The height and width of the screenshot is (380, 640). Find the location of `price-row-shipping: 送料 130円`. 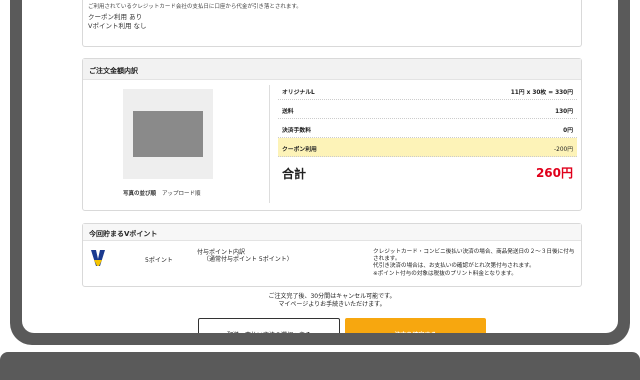

price-row-shipping: 送料 130円 is located at coordinates (427, 109).